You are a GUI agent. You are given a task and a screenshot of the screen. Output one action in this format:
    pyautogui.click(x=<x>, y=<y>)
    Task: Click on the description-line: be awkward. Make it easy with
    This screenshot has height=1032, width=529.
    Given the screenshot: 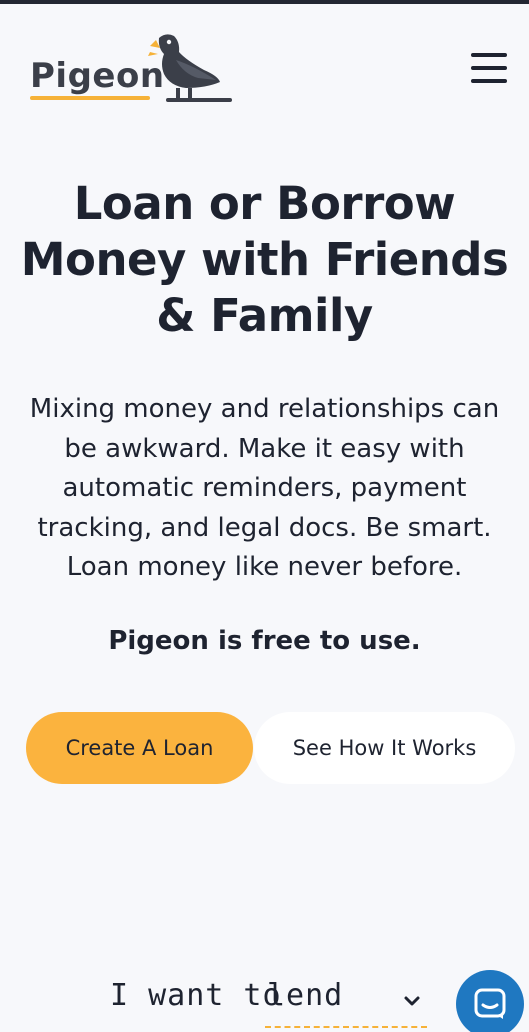 What is the action you would take?
    pyautogui.click(x=264, y=448)
    